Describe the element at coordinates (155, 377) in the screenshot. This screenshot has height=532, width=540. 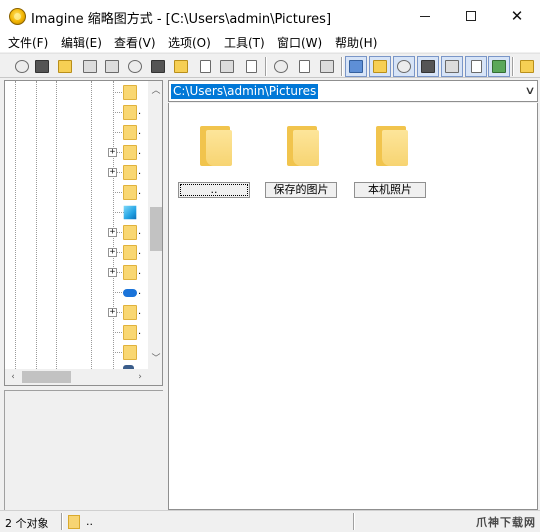
I see `scroll-corner` at that location.